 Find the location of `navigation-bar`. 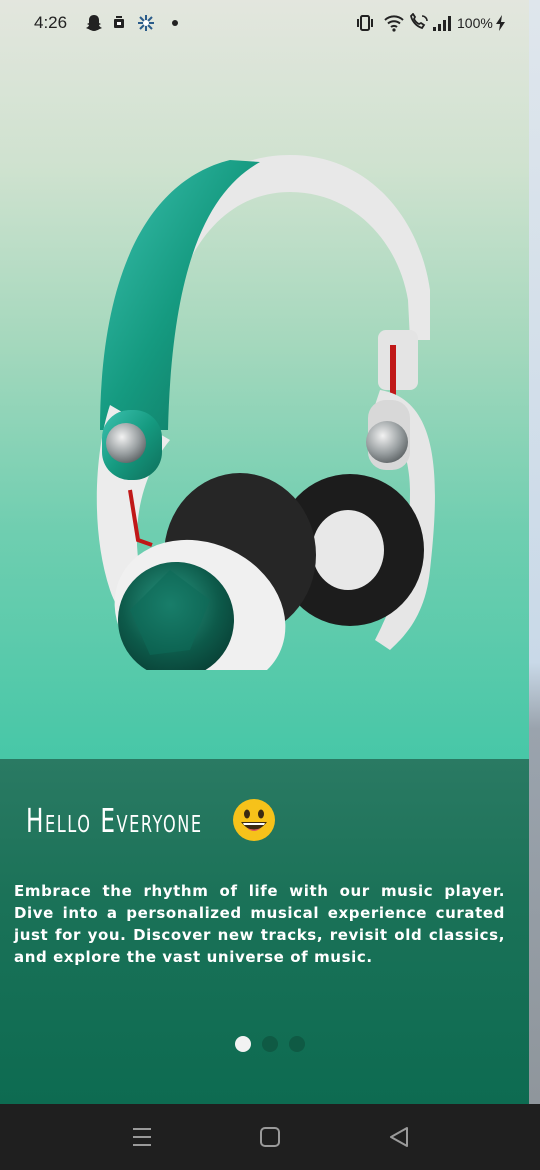

navigation-bar is located at coordinates (270, 1137).